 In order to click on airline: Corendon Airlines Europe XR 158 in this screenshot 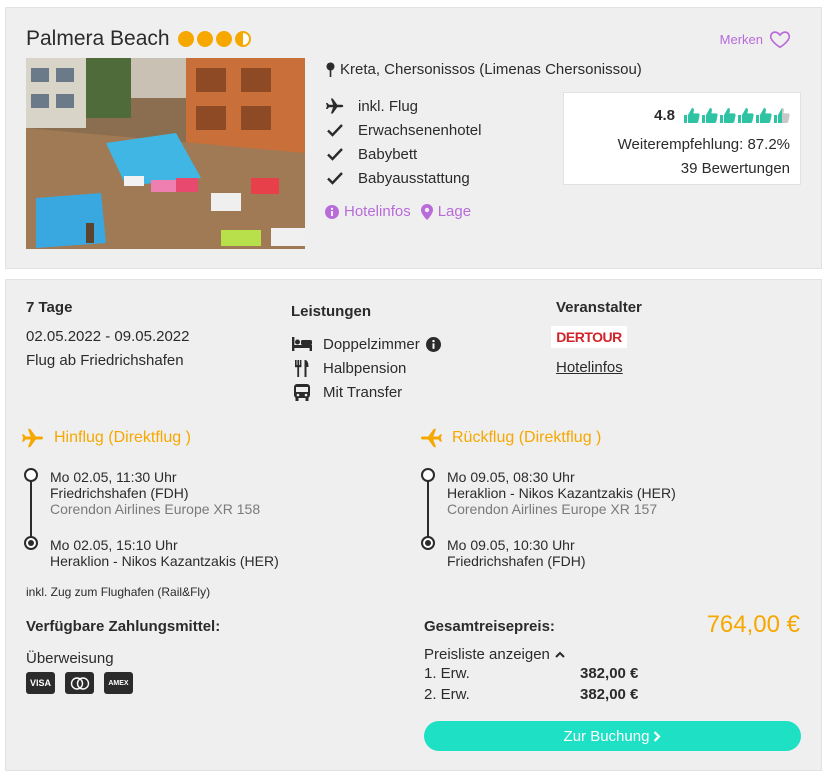, I will do `click(155, 509)`.